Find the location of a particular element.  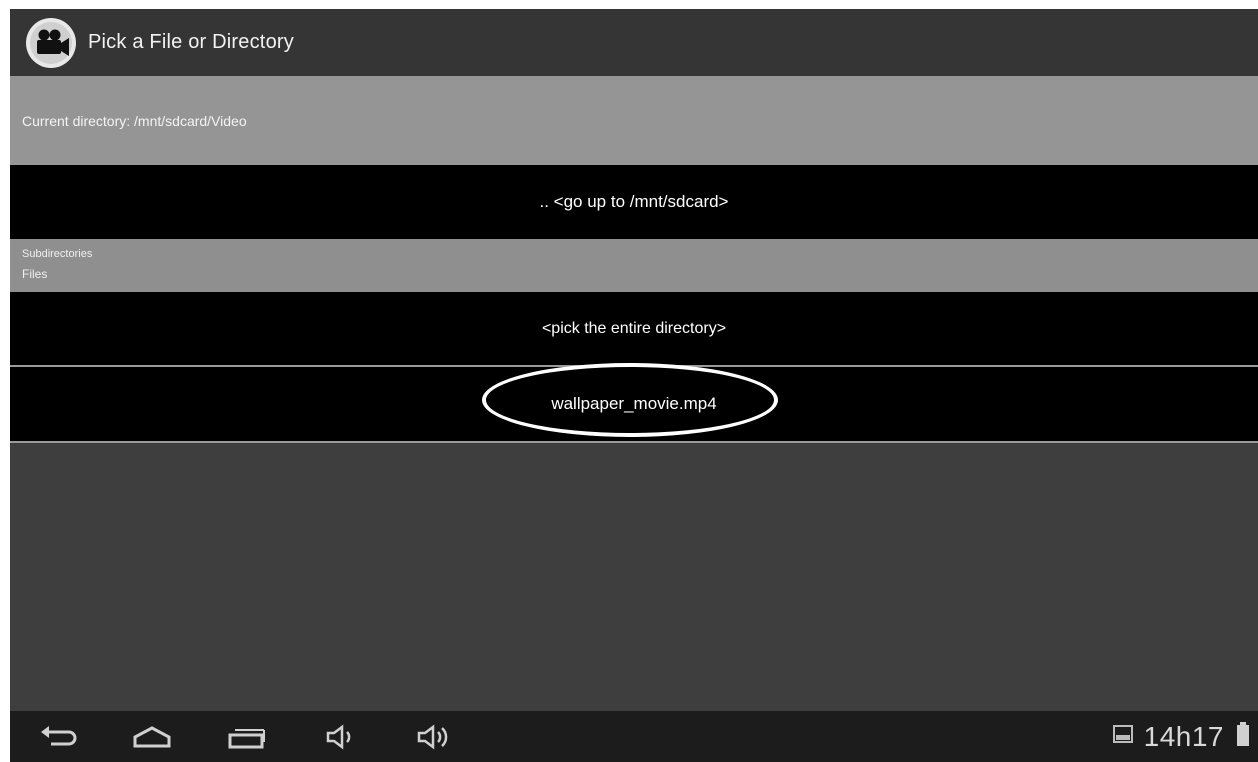

current-directory-label: Current directory: /mnt/sdcard/Video is located at coordinates (134, 120).